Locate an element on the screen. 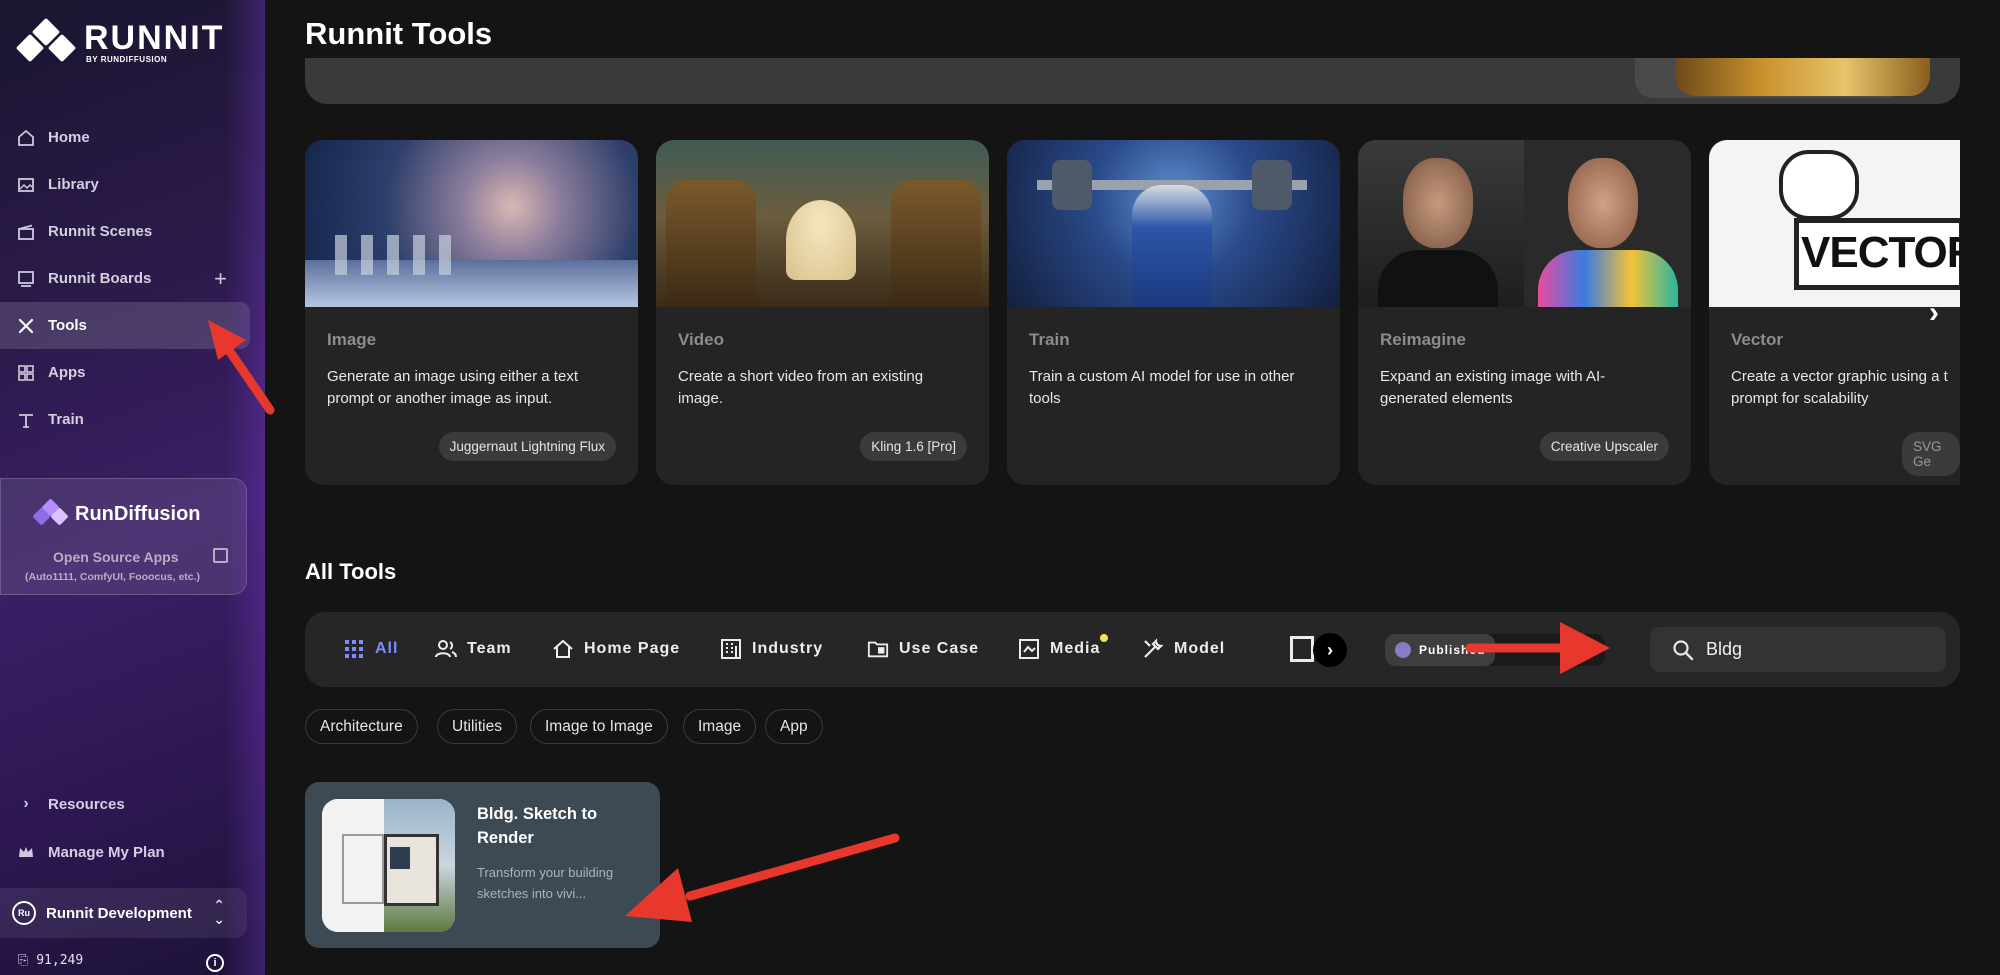 This screenshot has height=975, width=2000. published-toggle-option: Published is located at coordinates (1440, 650).